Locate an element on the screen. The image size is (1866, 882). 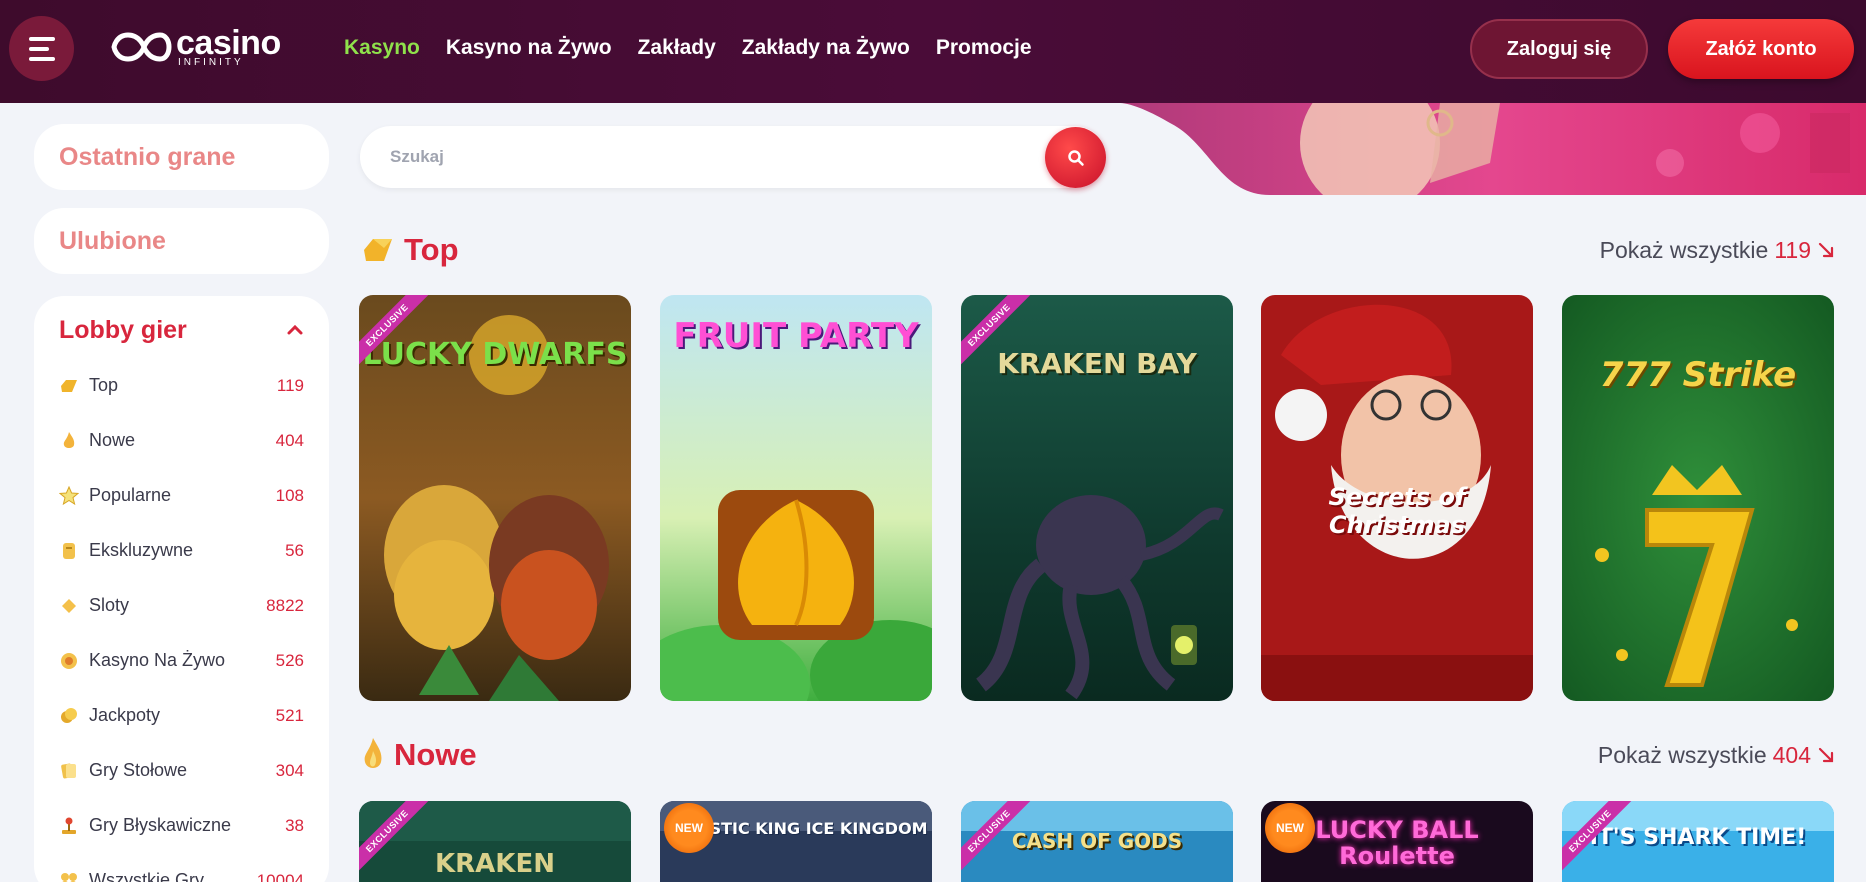
logo-main-text: casino is located at coordinates (228, 43).